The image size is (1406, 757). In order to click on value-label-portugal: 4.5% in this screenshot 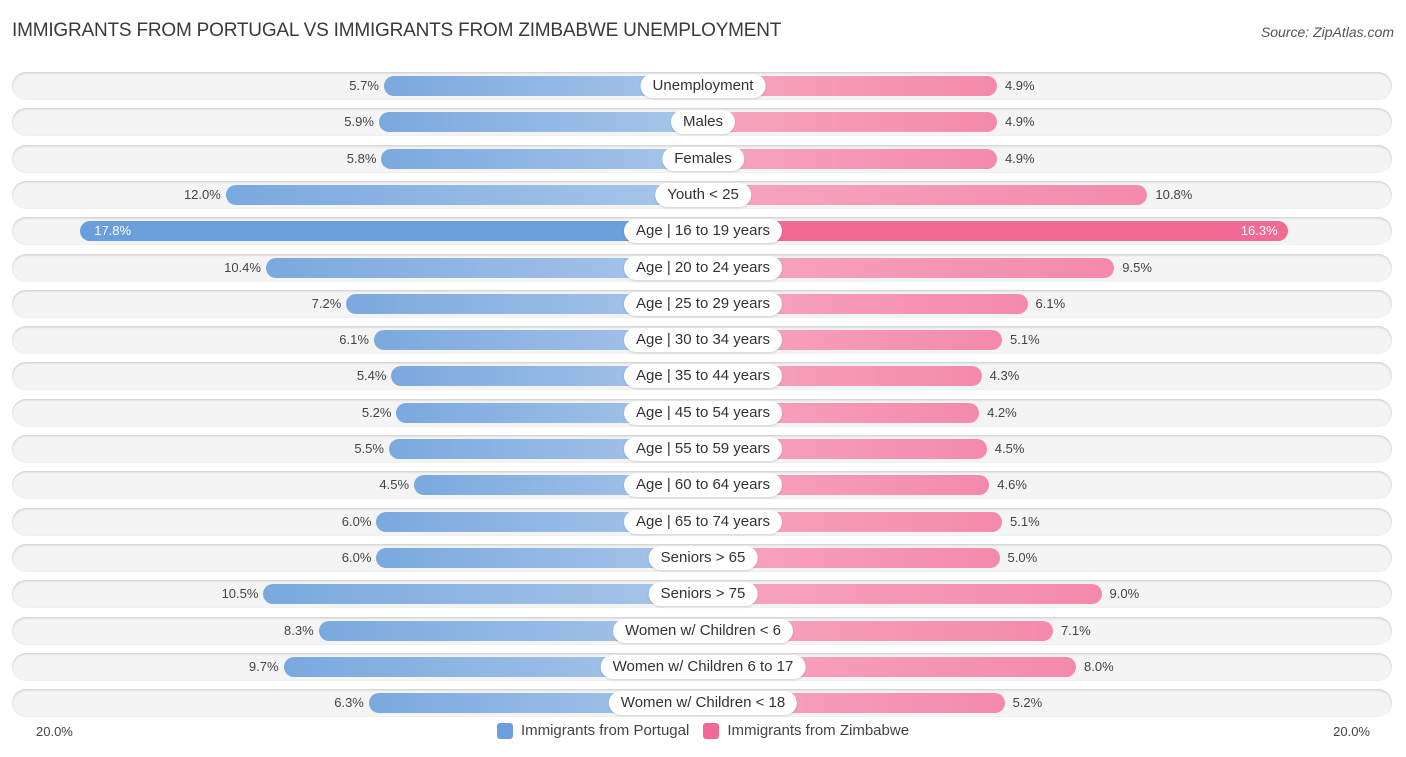, I will do `click(394, 485)`.